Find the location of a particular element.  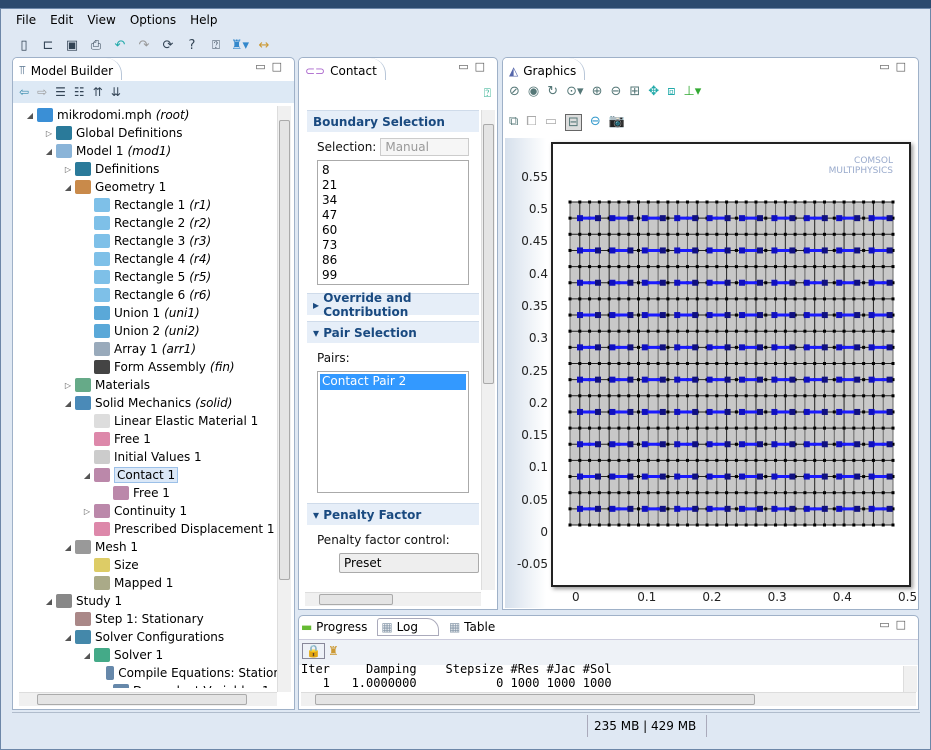

tab-table: ▦ Table is located at coordinates (472, 627).